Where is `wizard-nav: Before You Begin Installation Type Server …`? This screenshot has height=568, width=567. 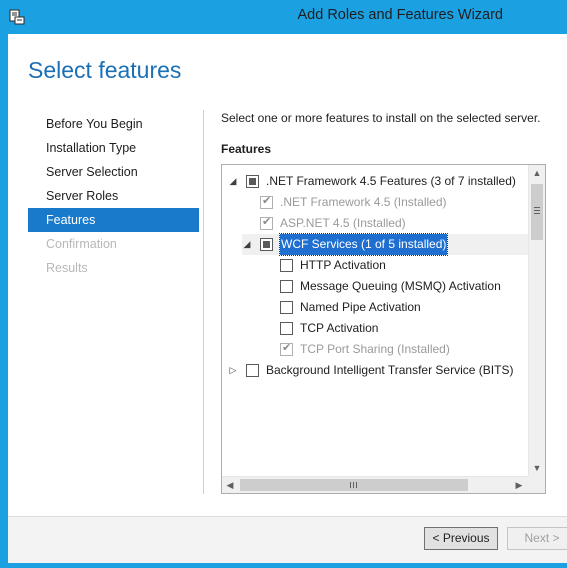 wizard-nav: Before You Begin Installation Type Server … is located at coordinates (113, 196).